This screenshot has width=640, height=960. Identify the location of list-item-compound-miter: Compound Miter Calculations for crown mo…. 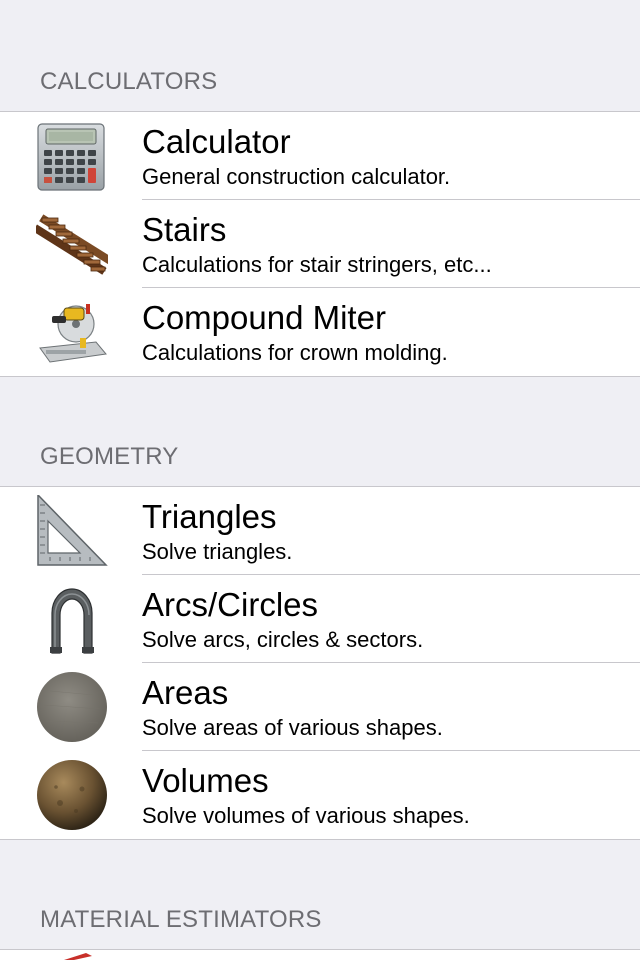
(320, 332).